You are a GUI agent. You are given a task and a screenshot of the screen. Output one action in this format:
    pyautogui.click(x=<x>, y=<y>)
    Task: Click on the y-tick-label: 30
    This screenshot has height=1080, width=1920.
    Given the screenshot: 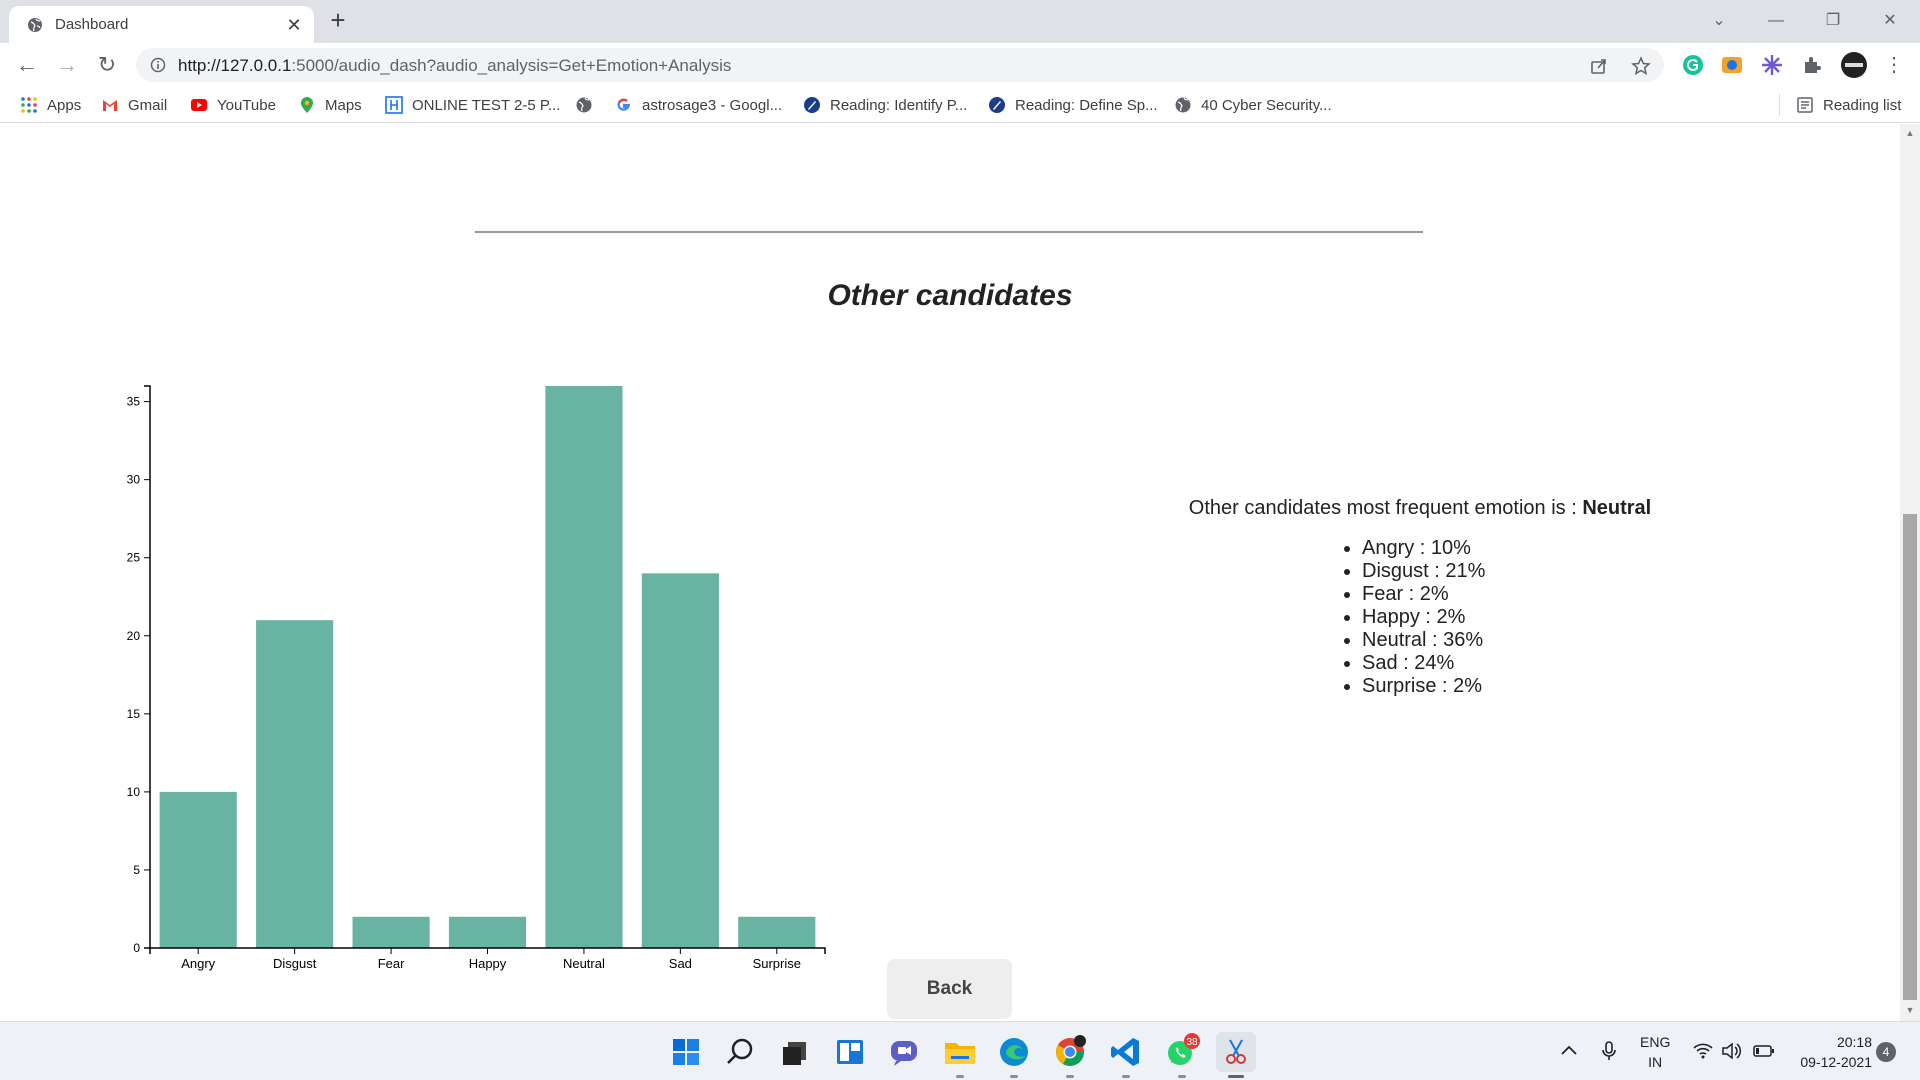 What is the action you would take?
    pyautogui.click(x=134, y=480)
    